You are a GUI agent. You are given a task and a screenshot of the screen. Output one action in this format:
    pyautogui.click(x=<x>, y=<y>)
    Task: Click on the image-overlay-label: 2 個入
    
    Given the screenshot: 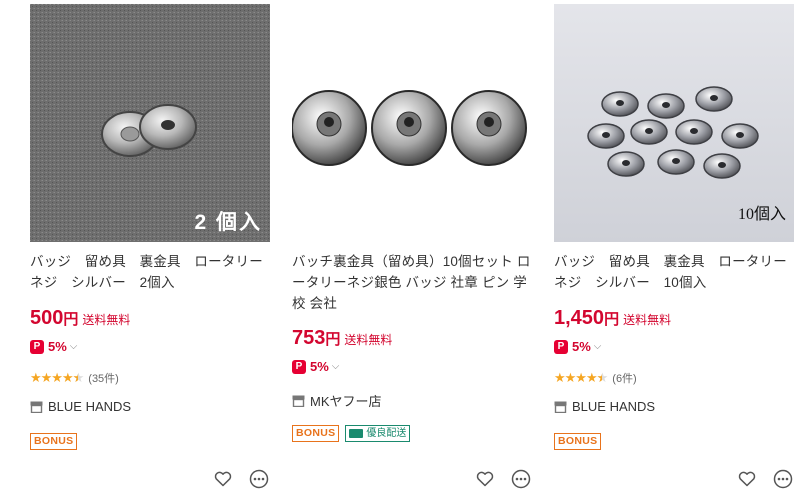 What is the action you would take?
    pyautogui.click(x=228, y=222)
    